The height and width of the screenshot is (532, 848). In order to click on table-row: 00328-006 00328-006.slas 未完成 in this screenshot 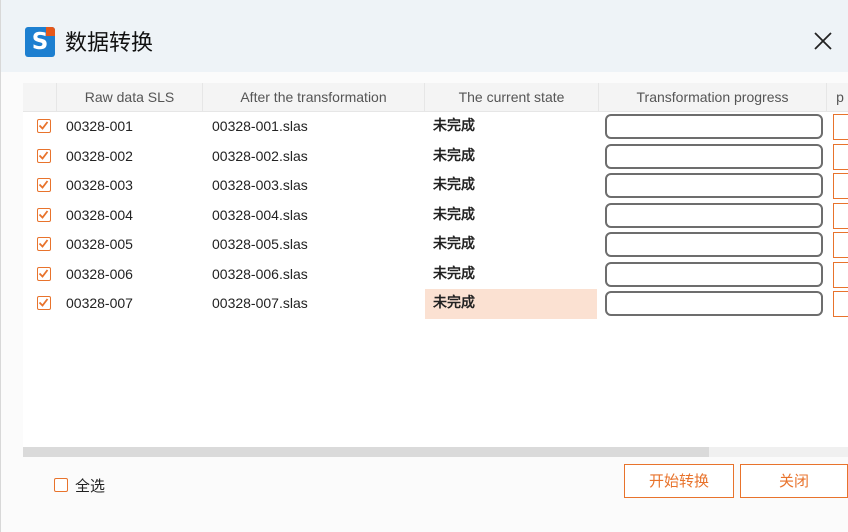, I will do `click(435, 275)`.